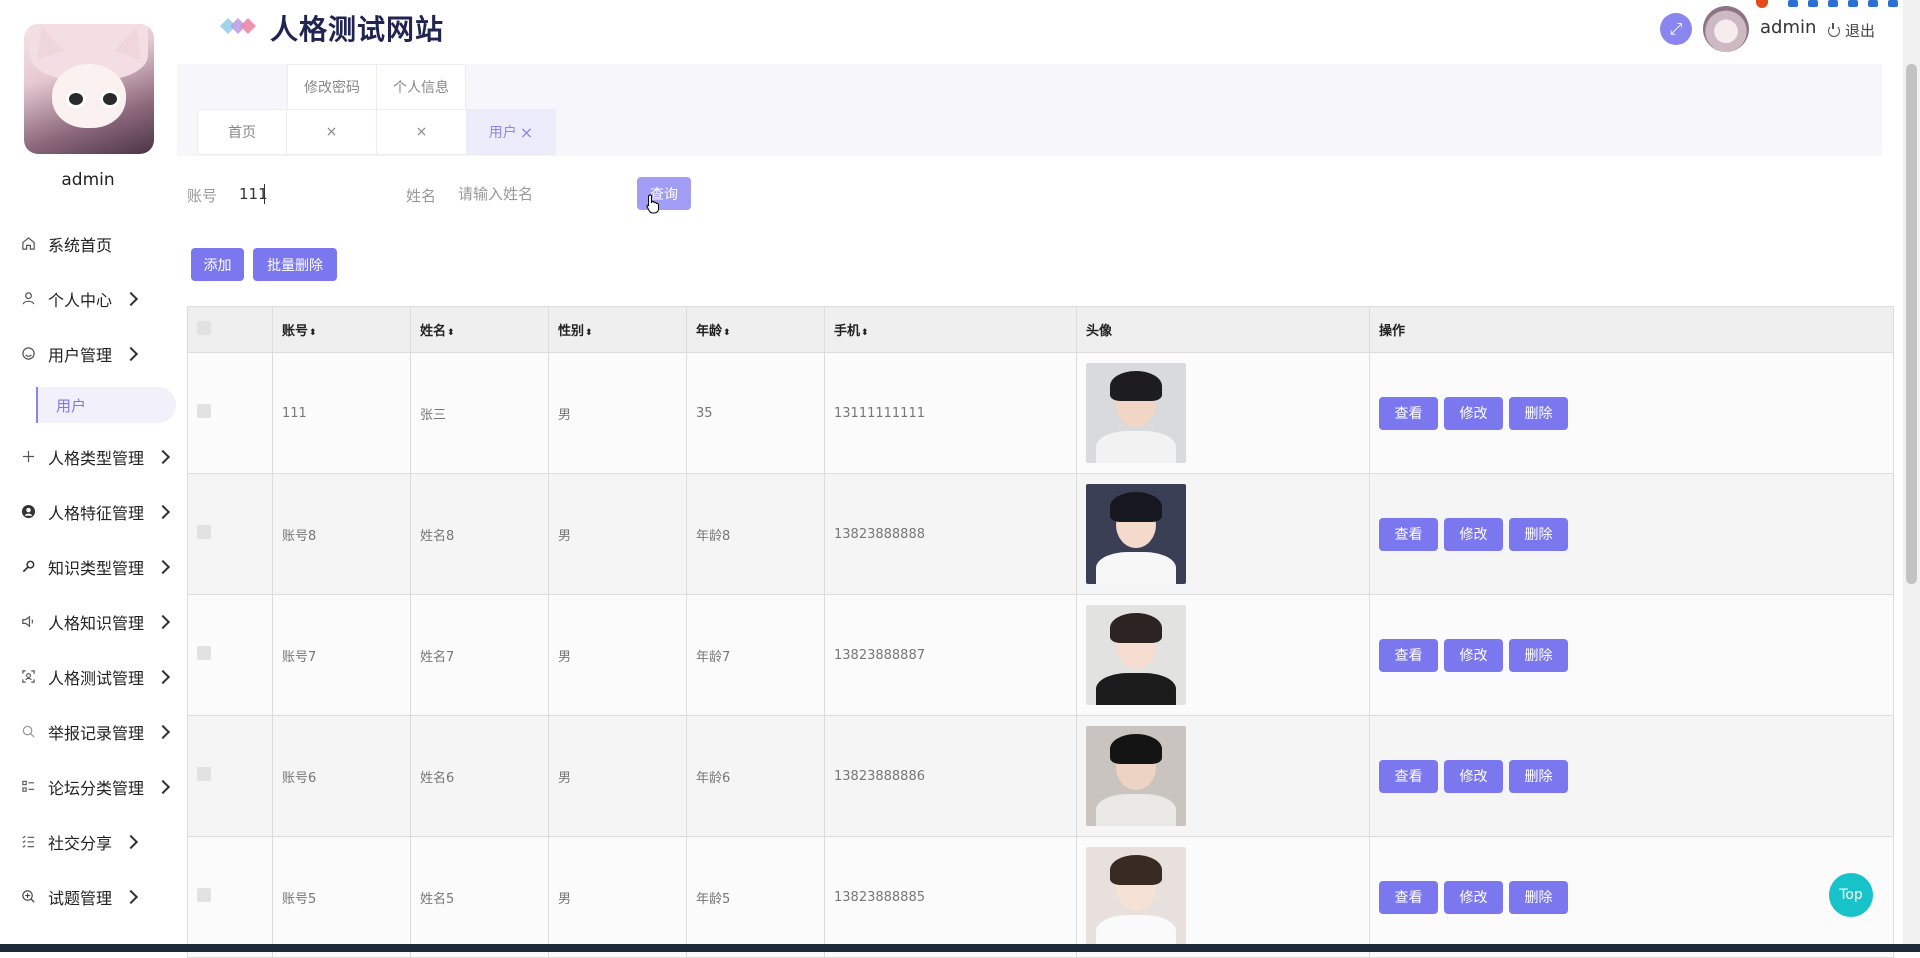 This screenshot has width=1920, height=958. Describe the element at coordinates (479, 329) in the screenshot. I see `column-header-name: 姓名⬍` at that location.